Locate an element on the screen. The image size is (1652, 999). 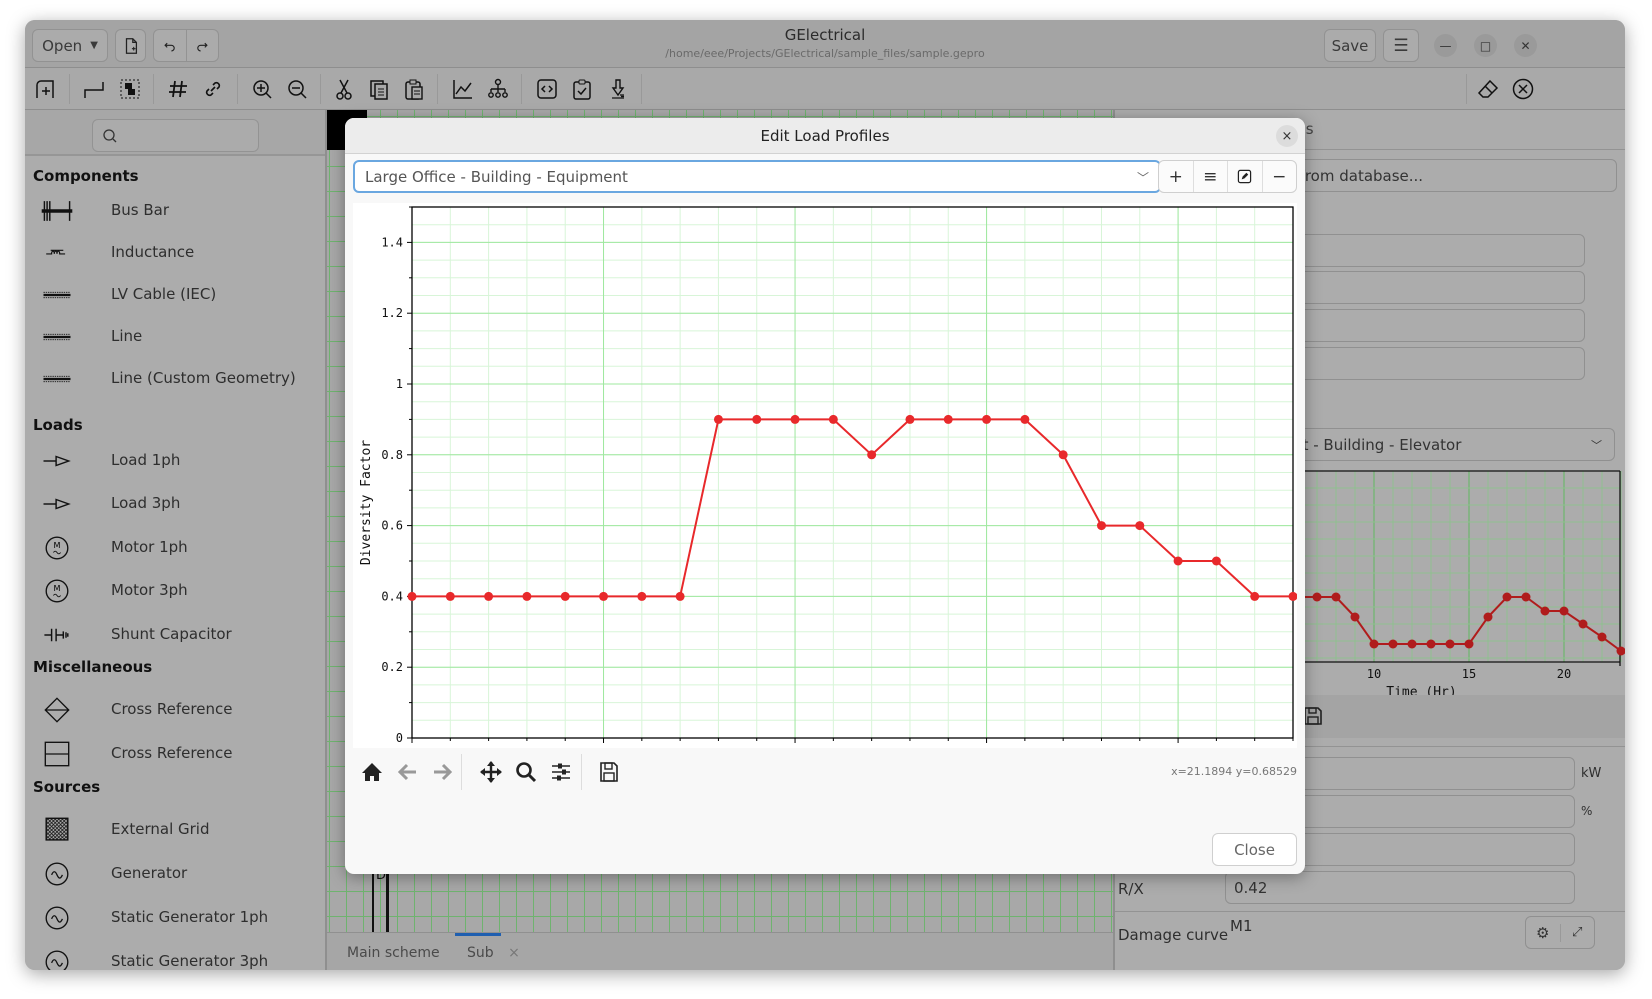
close-window-button: ✕ is located at coordinates (1525, 45).